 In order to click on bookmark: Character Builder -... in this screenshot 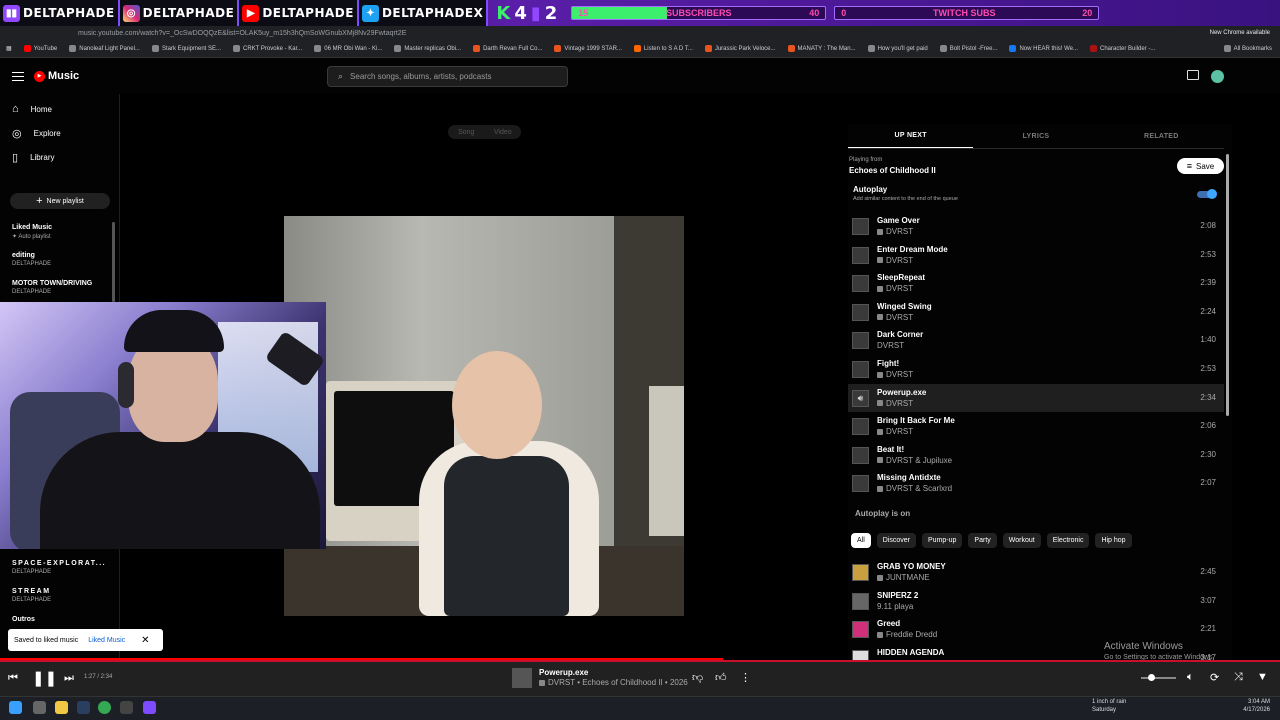, I will do `click(1122, 48)`.